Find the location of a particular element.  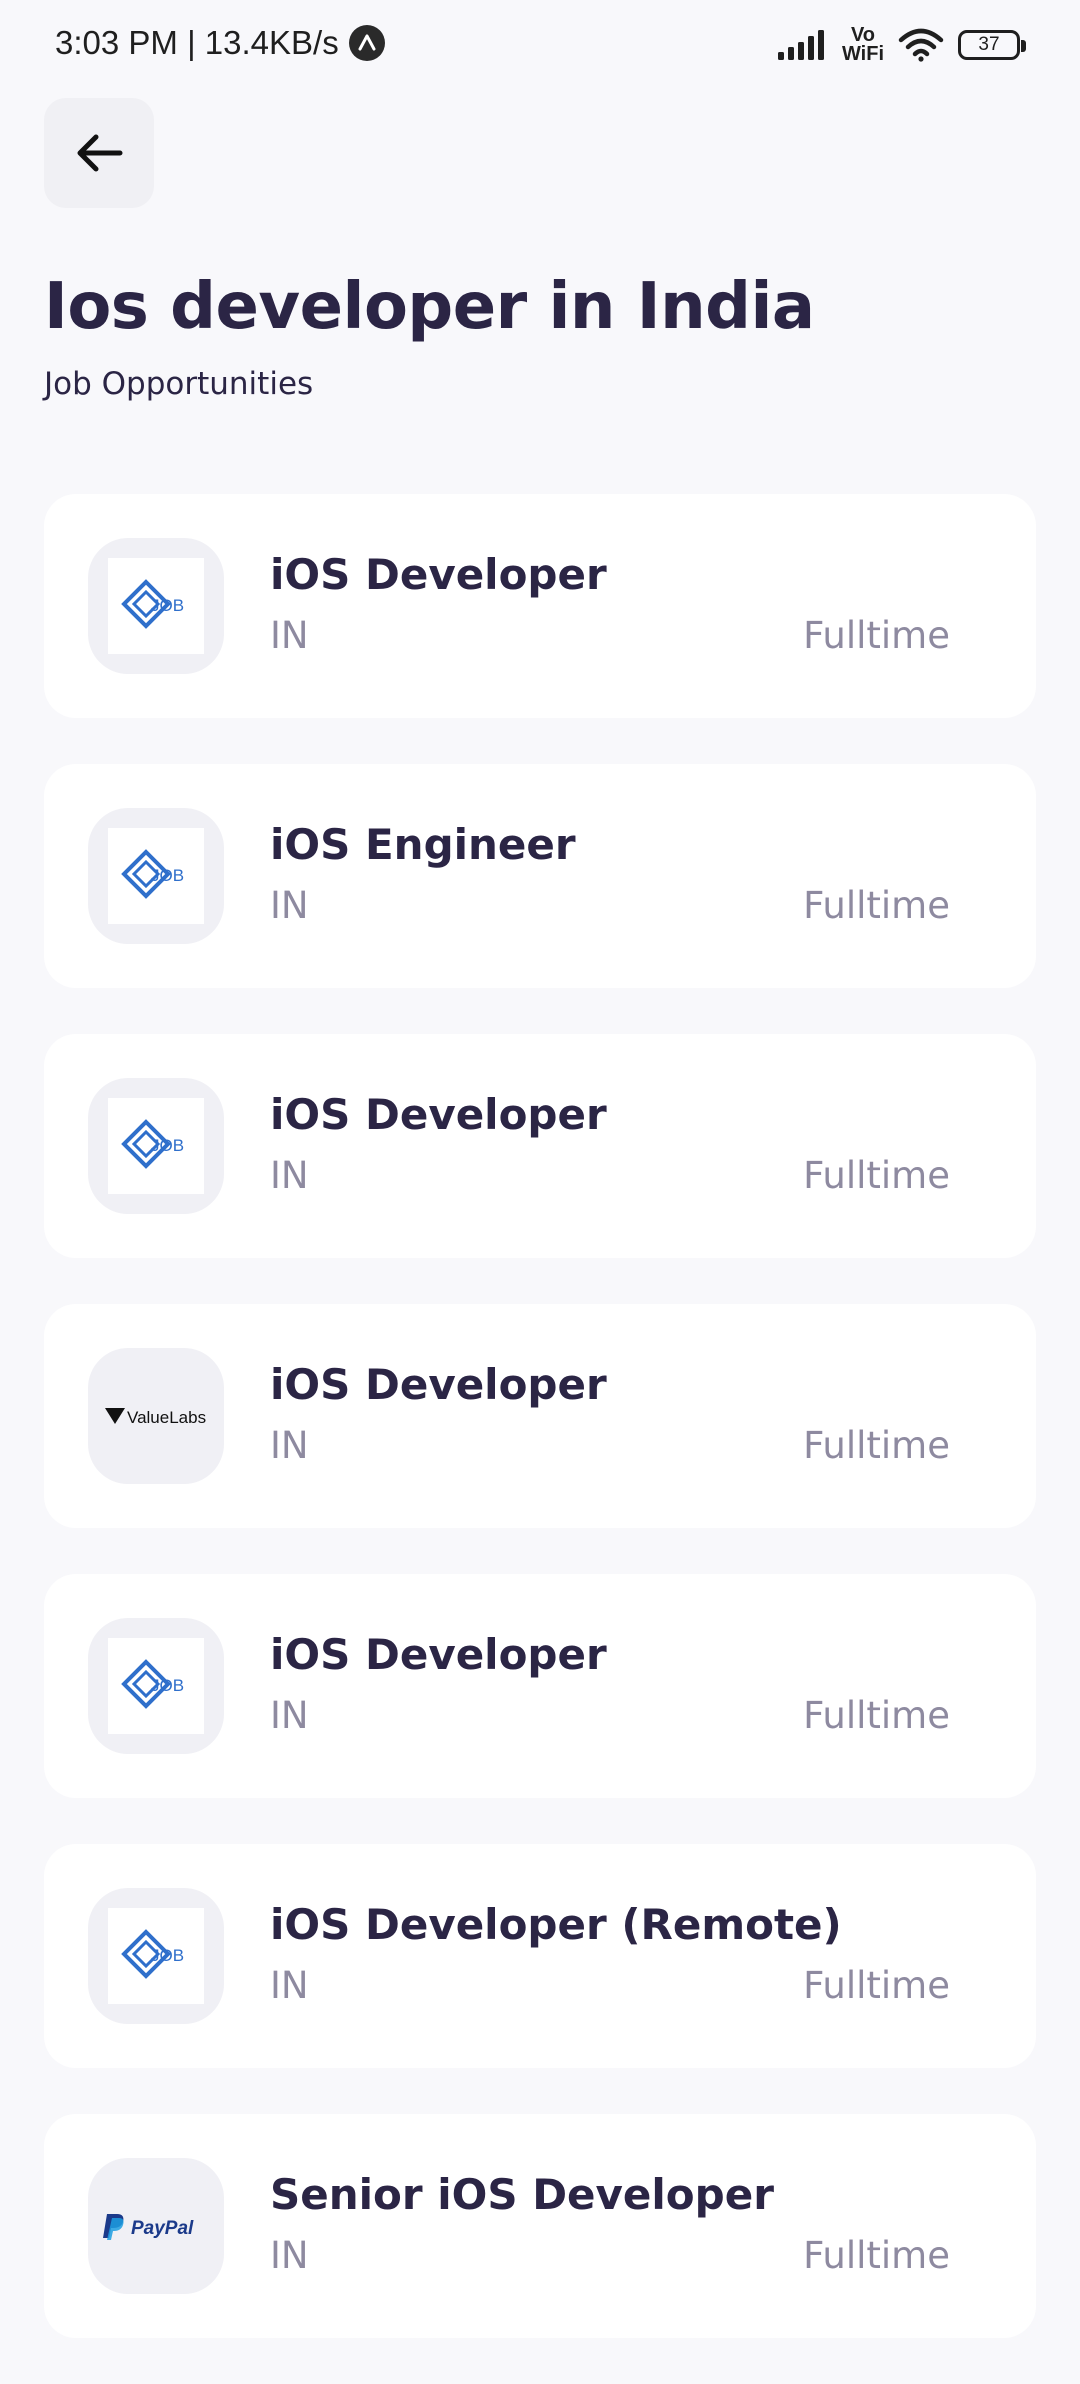

wifi-icon is located at coordinates (921, 45).